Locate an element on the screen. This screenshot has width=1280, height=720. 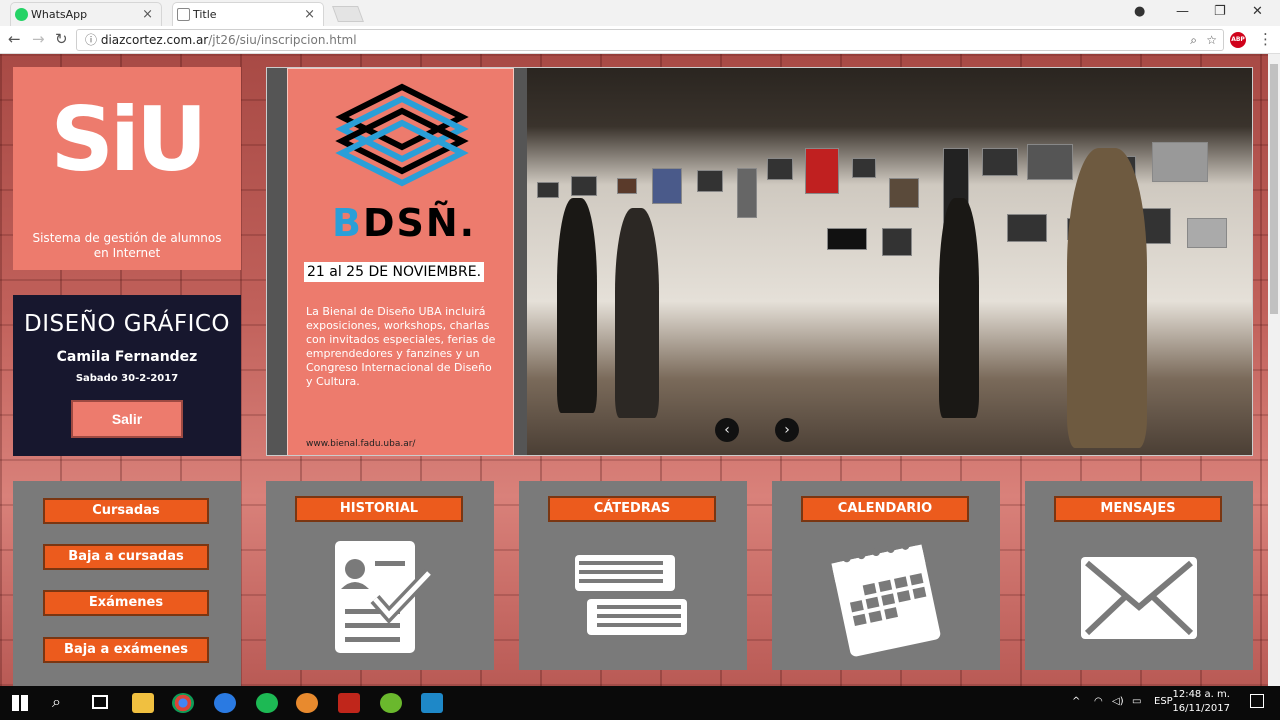
url-path: /jt26/siu/inscripcion.html is located at coordinates (282, 40).